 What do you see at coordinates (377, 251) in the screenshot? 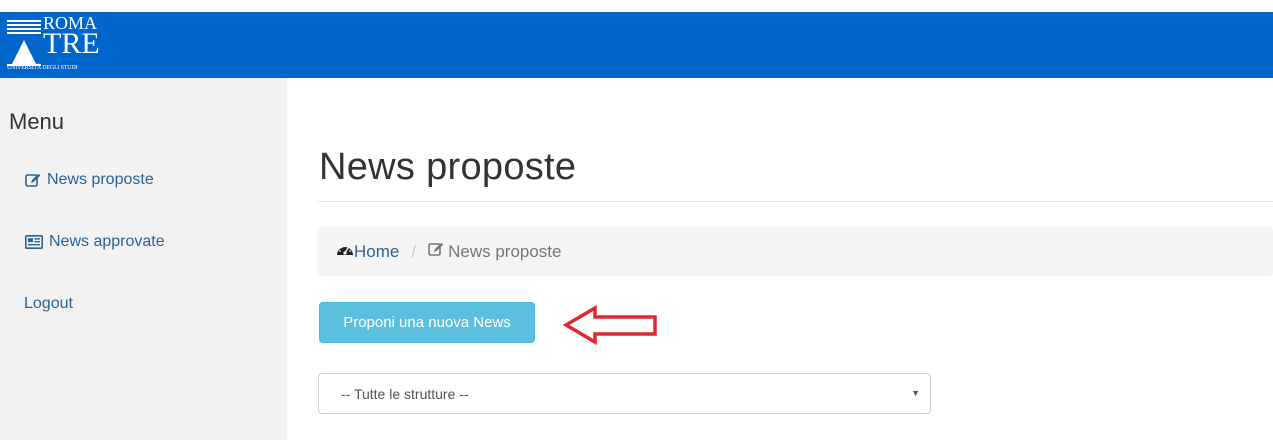
I see `breadcrumb-home-label: Home` at bounding box center [377, 251].